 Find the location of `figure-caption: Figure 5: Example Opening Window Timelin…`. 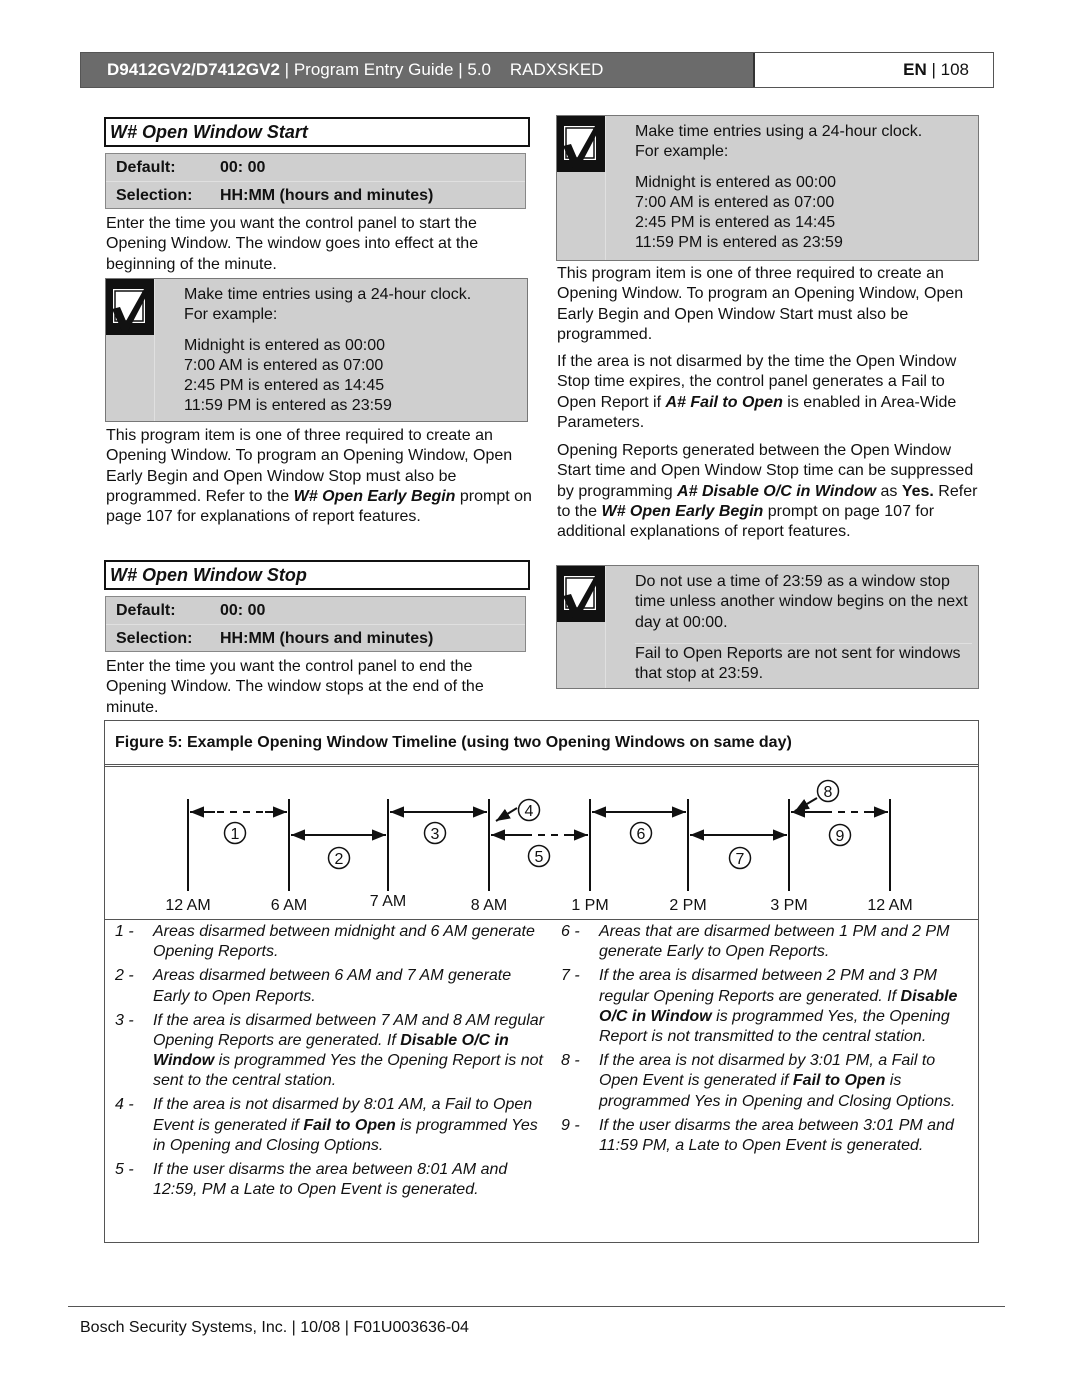

figure-caption: Figure 5: Example Opening Window Timelin… is located at coordinates (541, 744).